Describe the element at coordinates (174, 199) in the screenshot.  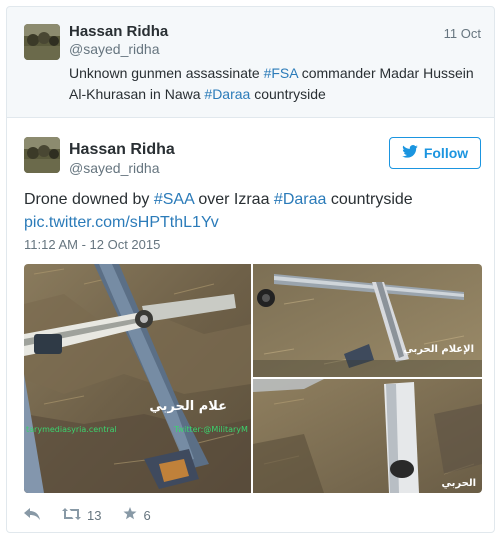
I see `hashtag-link: #SAA` at that location.